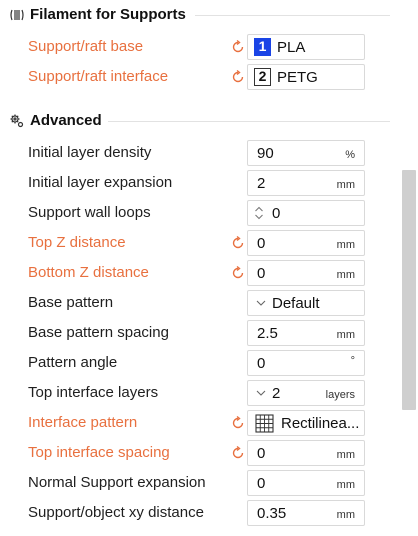 The height and width of the screenshot is (536, 418). What do you see at coordinates (83, 422) in the screenshot?
I see `setting-label: Interface pattern` at bounding box center [83, 422].